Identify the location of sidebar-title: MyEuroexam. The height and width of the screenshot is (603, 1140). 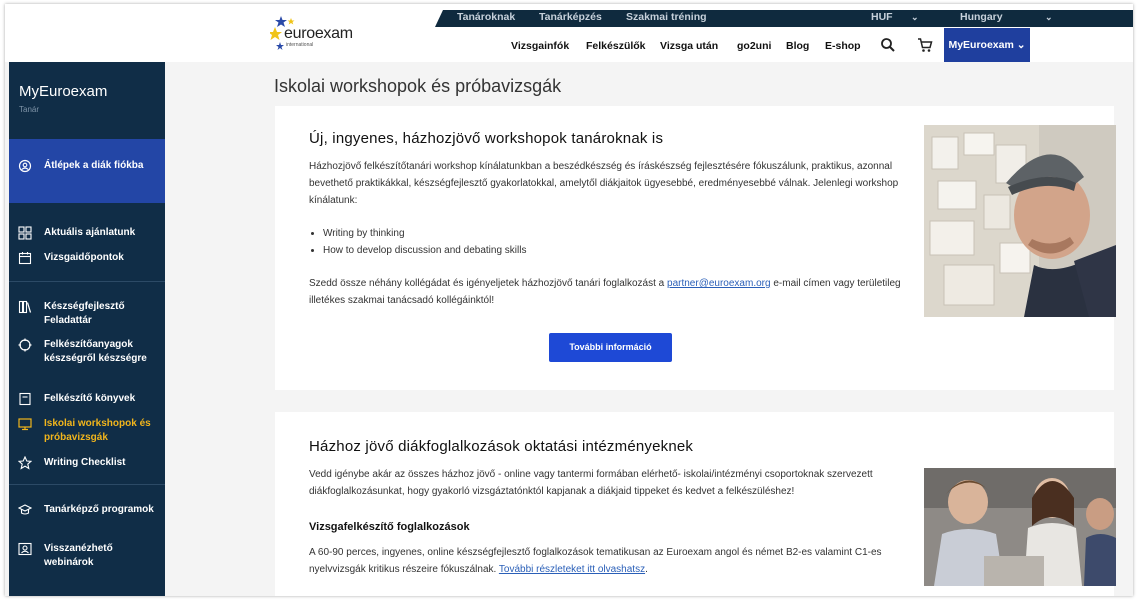
(63, 91).